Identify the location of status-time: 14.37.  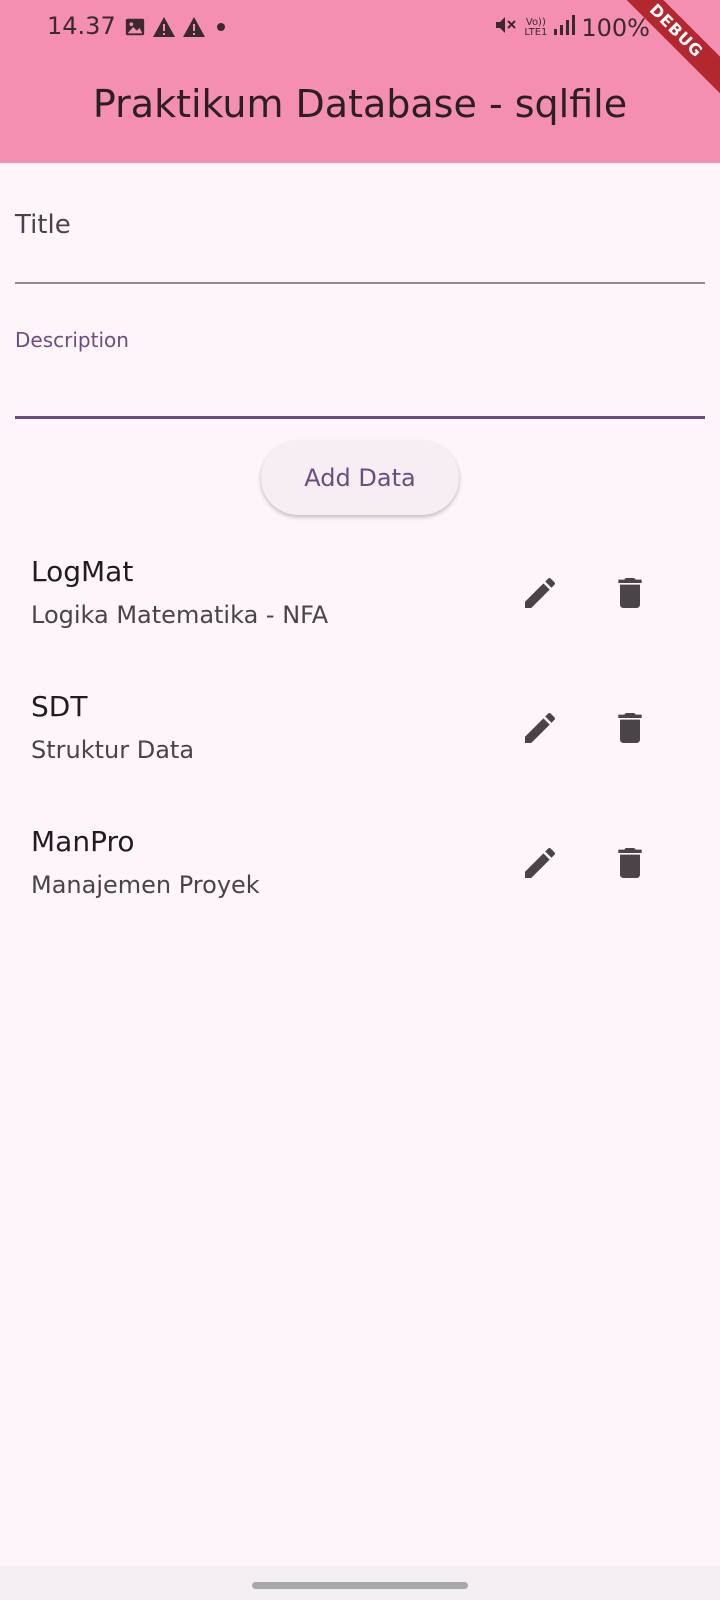
(81, 26).